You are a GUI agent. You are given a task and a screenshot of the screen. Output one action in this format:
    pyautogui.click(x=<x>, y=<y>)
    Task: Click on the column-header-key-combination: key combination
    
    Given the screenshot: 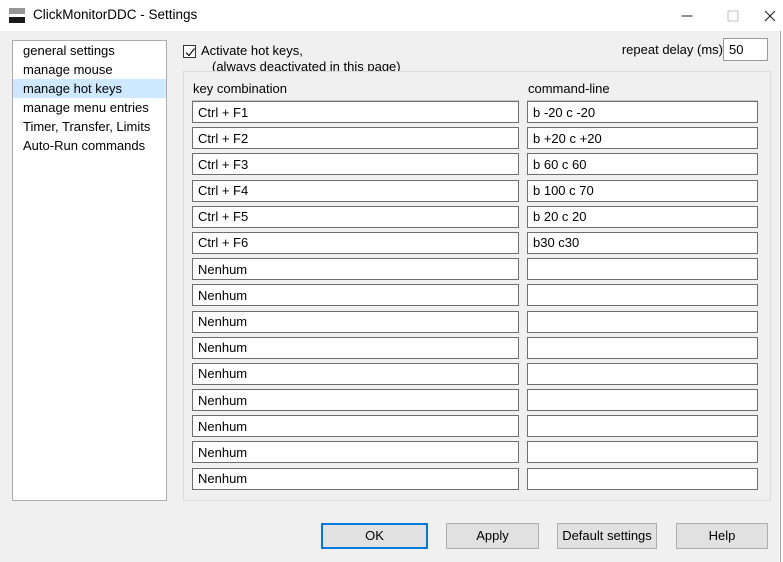 What is the action you would take?
    pyautogui.click(x=240, y=88)
    